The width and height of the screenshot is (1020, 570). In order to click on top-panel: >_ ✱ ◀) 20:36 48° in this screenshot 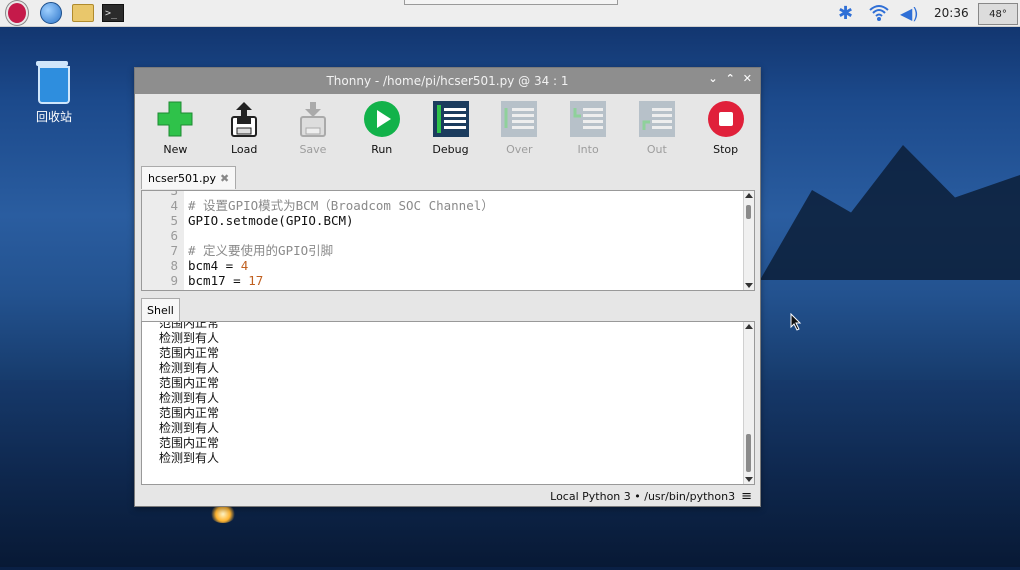, I will do `click(510, 13)`.